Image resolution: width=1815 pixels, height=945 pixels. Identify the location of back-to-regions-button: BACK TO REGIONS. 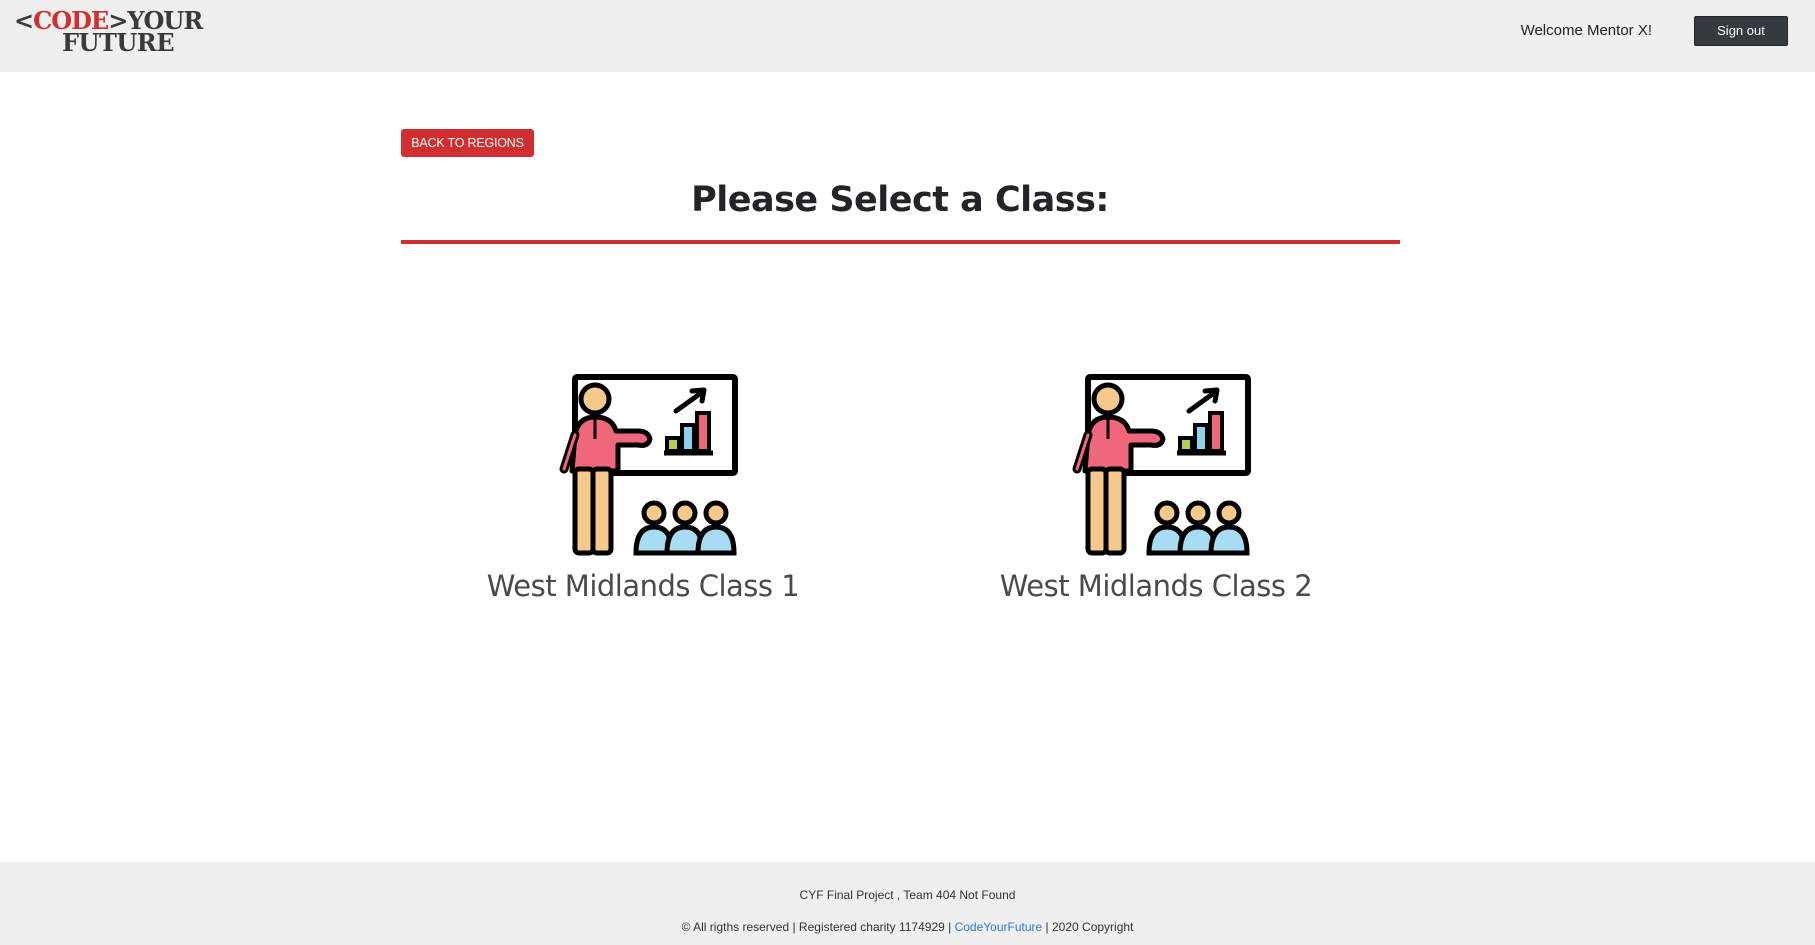
(467, 143).